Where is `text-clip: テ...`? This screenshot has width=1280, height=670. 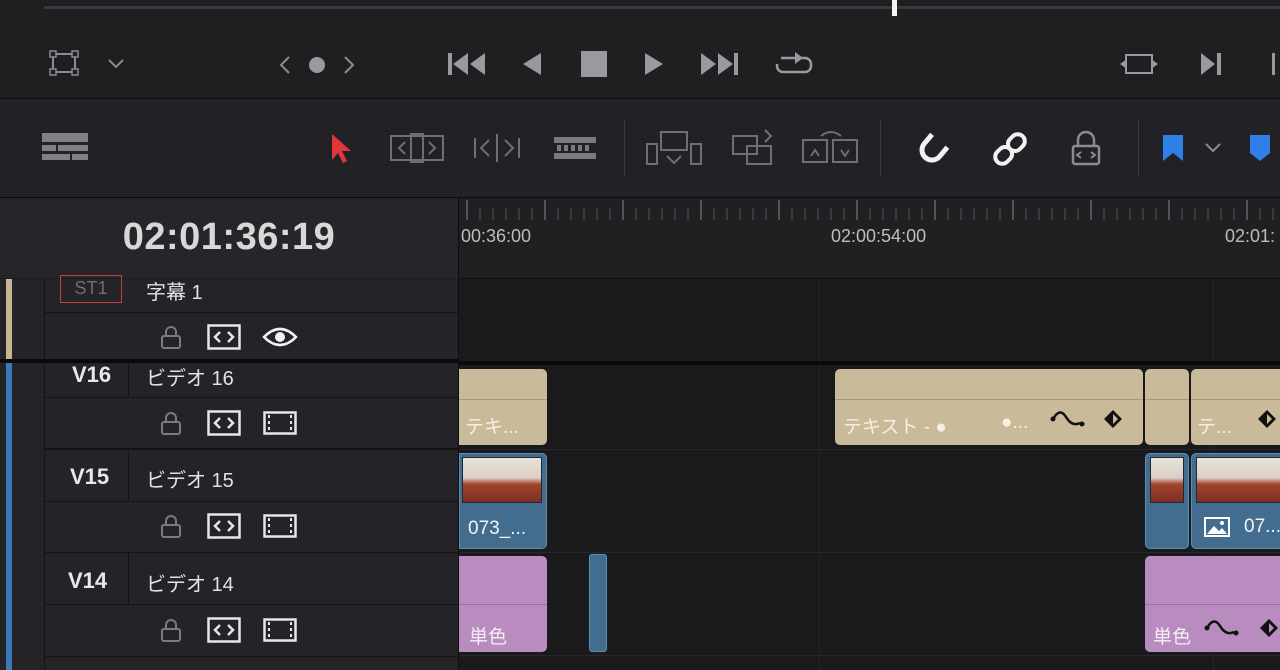 text-clip: テ... is located at coordinates (1235, 407).